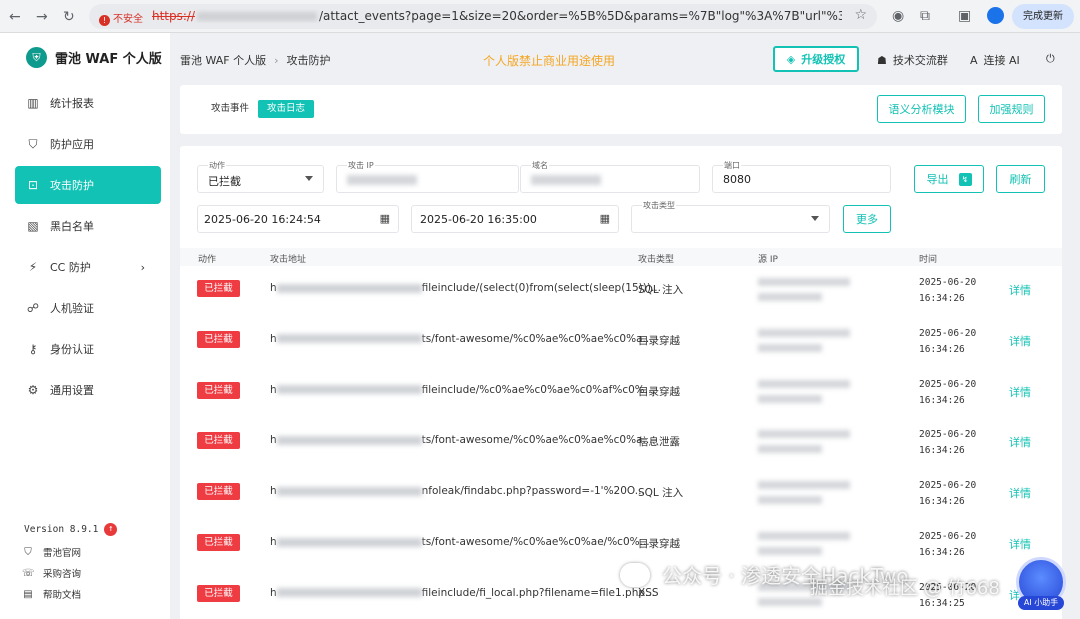 The width and height of the screenshot is (1080, 619). What do you see at coordinates (995, 15) in the screenshot?
I see `profile-avatar` at bounding box center [995, 15].